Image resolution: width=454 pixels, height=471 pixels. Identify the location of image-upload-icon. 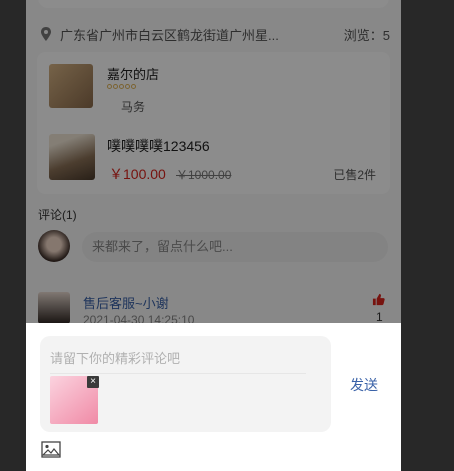
(51, 449).